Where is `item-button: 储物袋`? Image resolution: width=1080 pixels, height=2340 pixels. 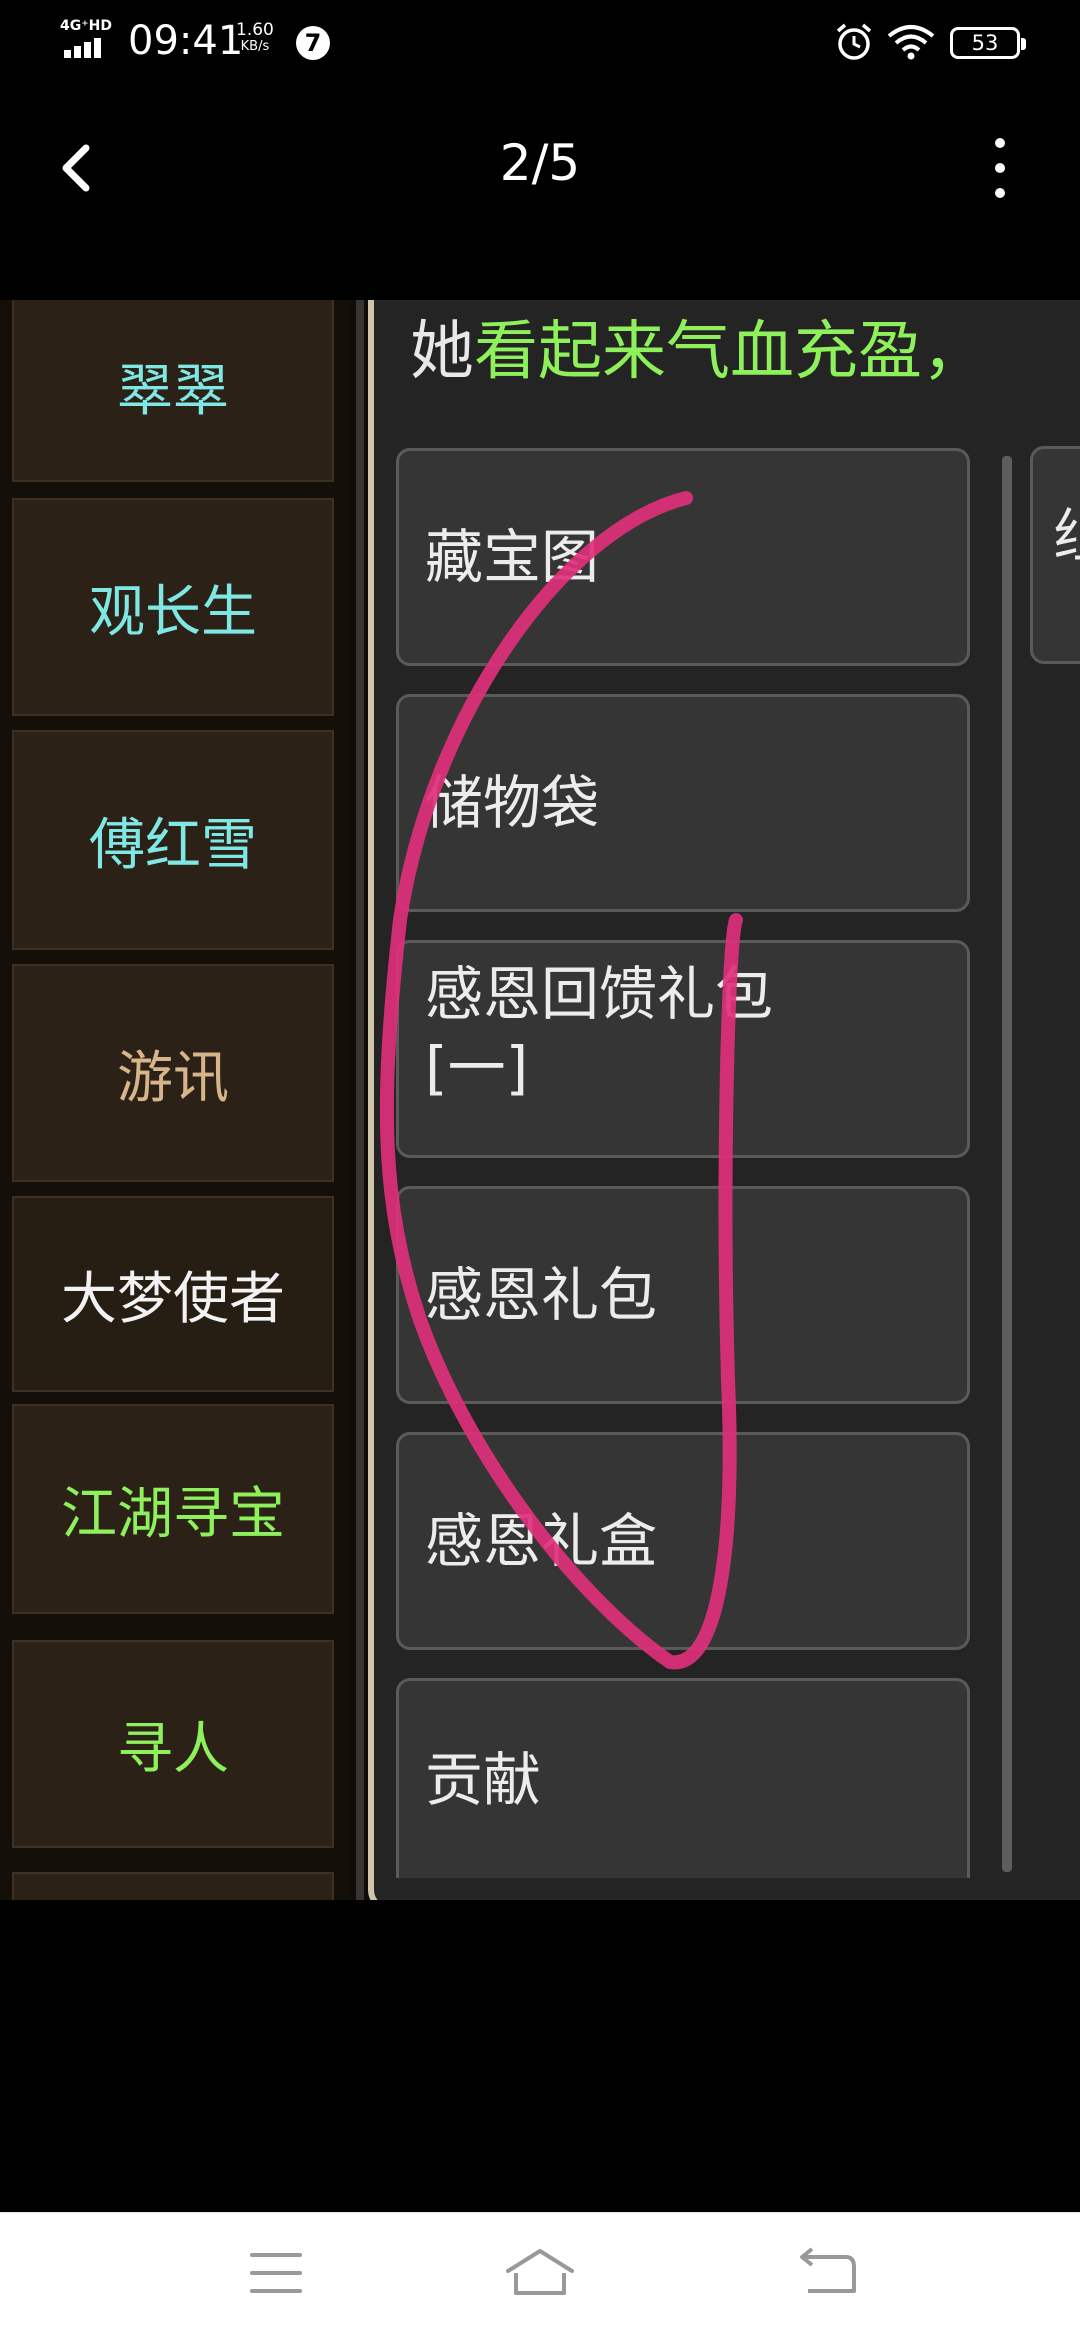 item-button: 储物袋 is located at coordinates (683, 803).